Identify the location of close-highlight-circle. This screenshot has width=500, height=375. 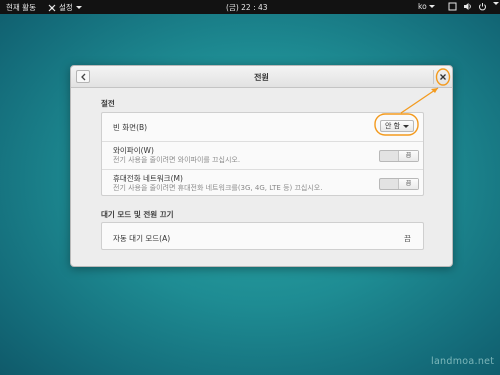
(443, 77).